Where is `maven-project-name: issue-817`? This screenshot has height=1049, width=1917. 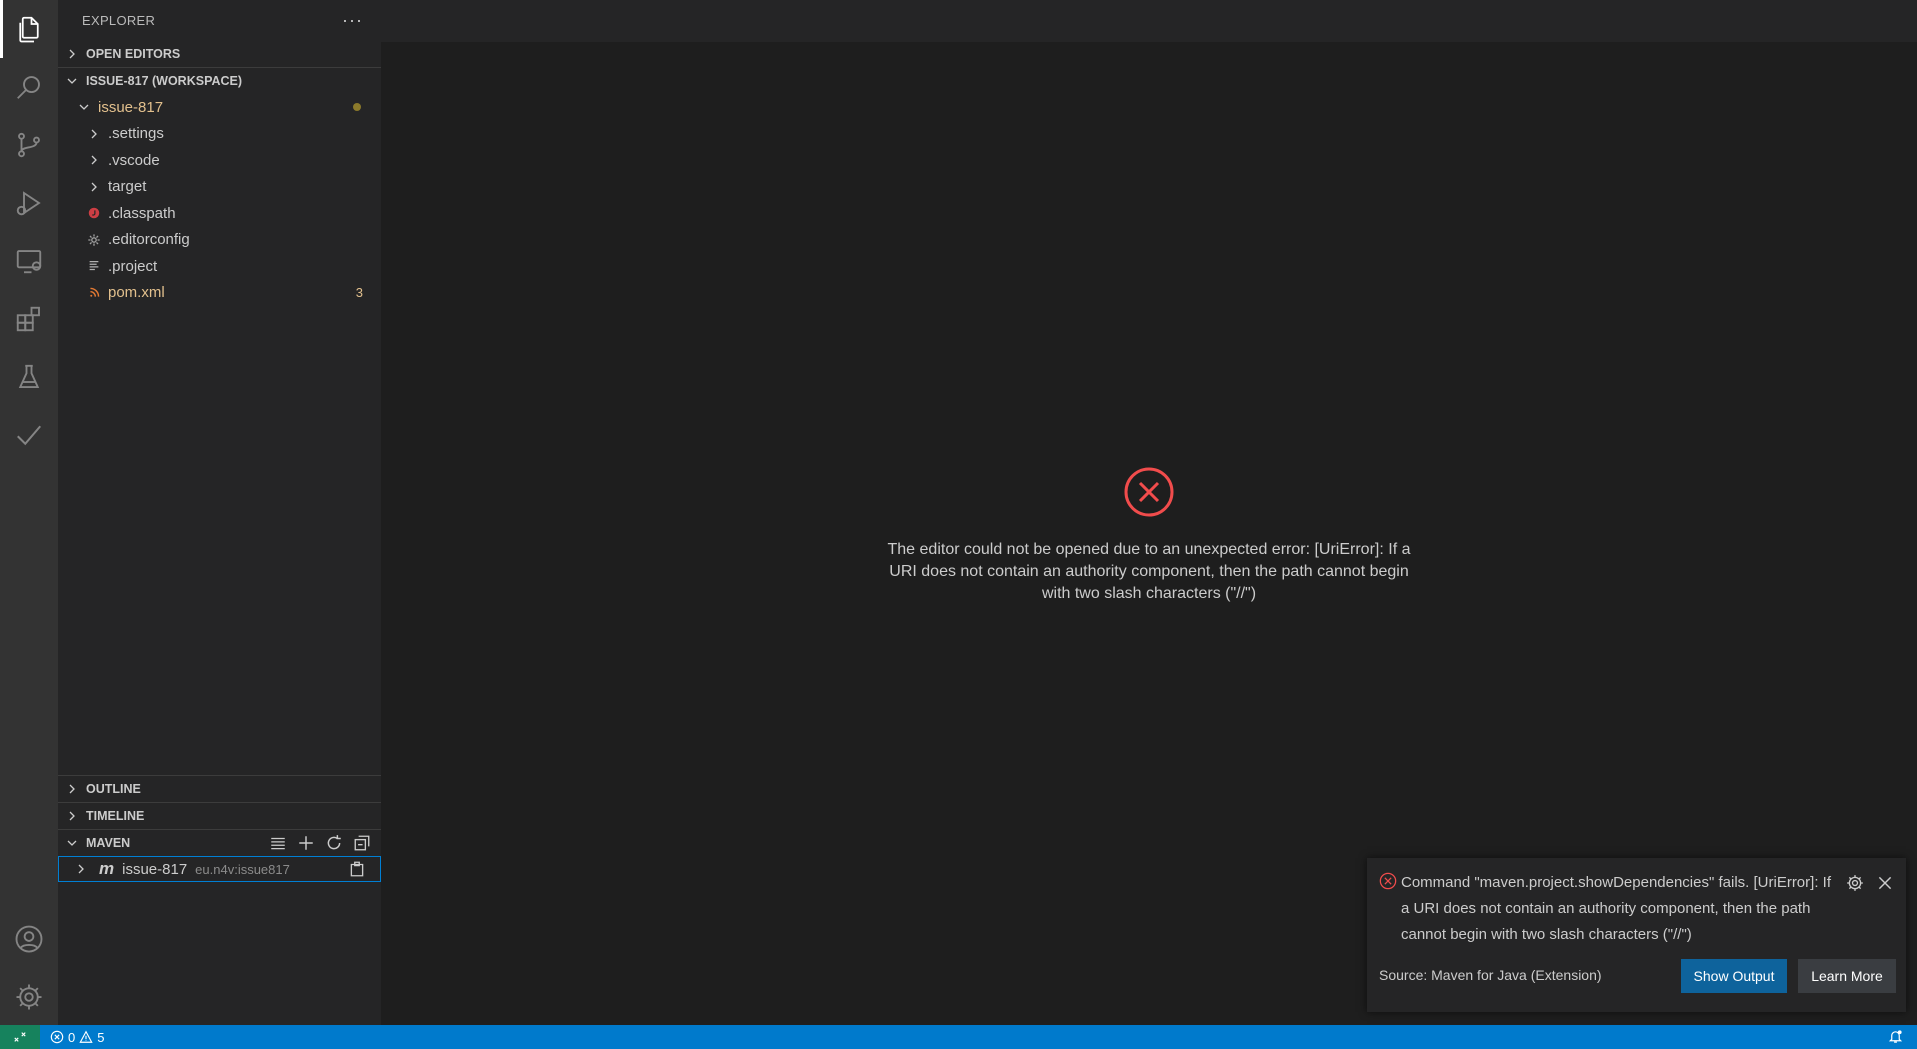 maven-project-name: issue-817 is located at coordinates (155, 869).